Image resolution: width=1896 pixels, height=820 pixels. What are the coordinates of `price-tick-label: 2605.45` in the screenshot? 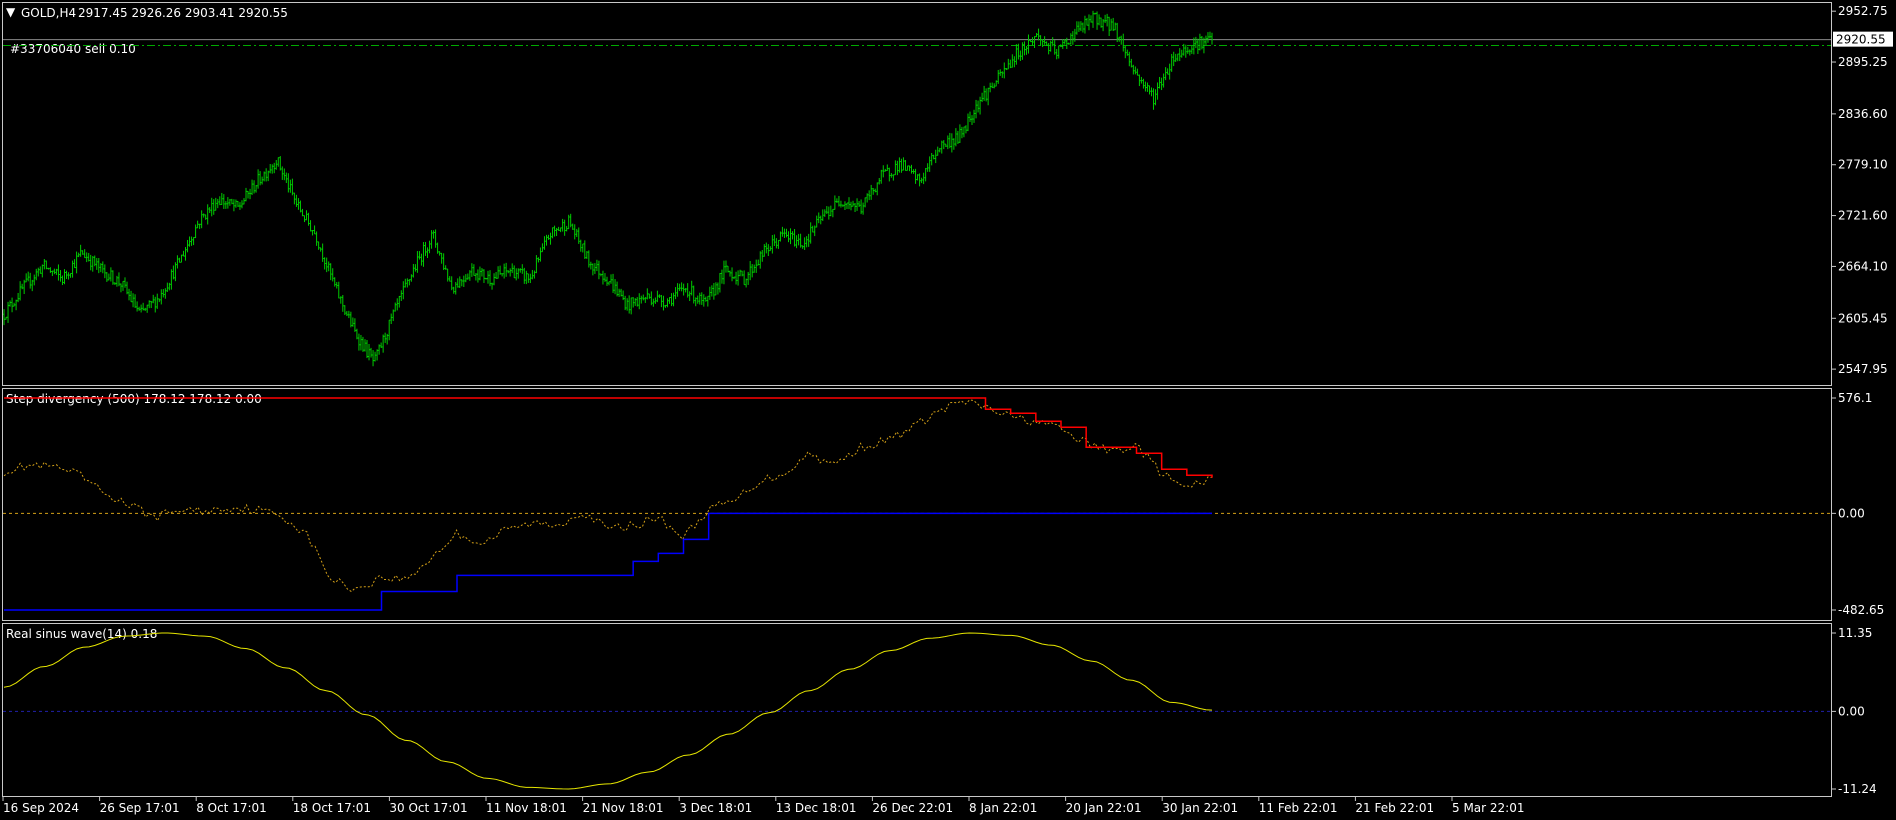 It's located at (1863, 318).